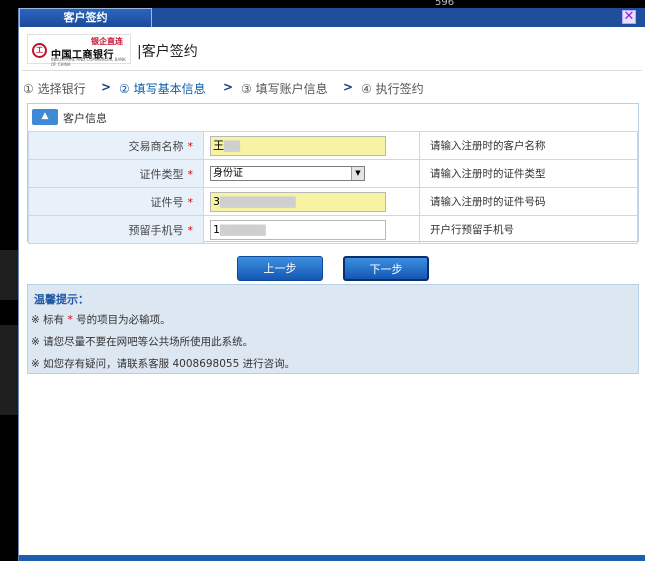 The image size is (645, 561). What do you see at coordinates (163, 364) in the screenshot?
I see `tip-contact-service: ※ 如您存有疑问，请联系客服 4008698055 进行咨询。` at bounding box center [163, 364].